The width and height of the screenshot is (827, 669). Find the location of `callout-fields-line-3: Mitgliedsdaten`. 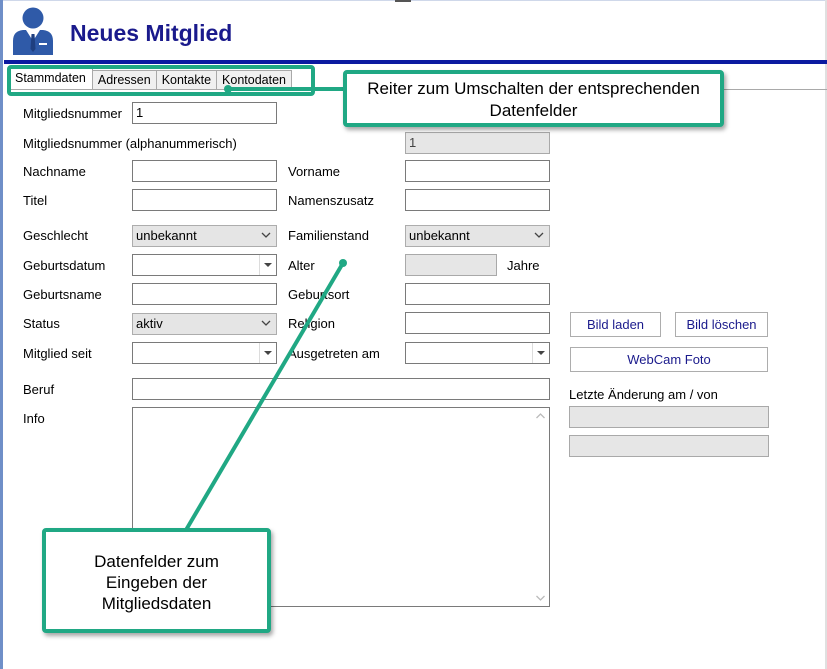

callout-fields-line-3: Mitgliedsdaten is located at coordinates (156, 603).